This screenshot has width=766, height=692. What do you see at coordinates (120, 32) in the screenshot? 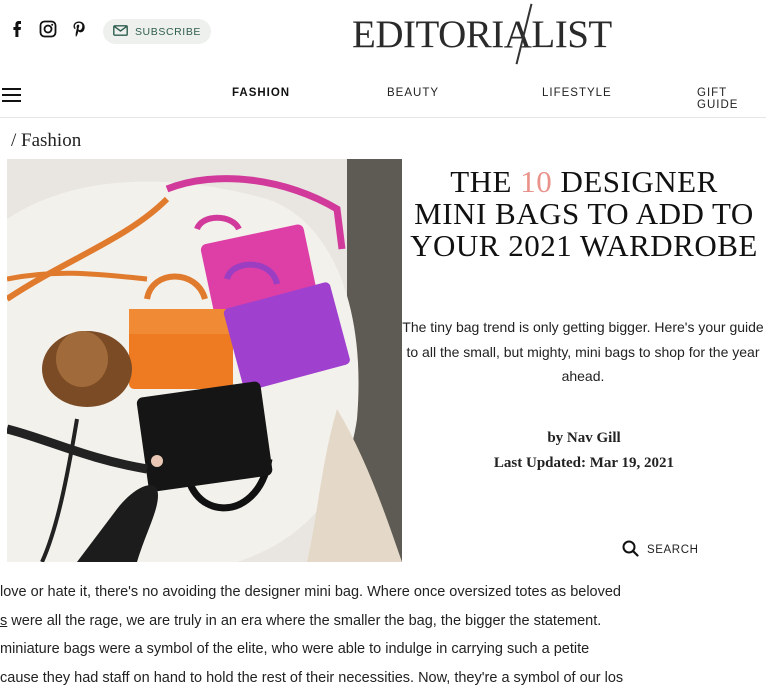
I see `mail-icon` at bounding box center [120, 32].